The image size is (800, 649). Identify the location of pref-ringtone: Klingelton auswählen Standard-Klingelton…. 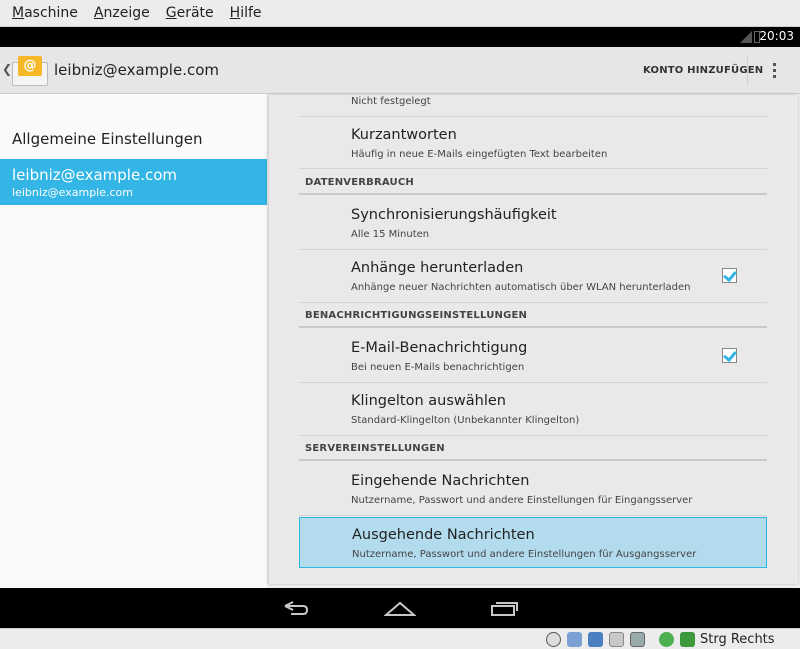
(533, 409).